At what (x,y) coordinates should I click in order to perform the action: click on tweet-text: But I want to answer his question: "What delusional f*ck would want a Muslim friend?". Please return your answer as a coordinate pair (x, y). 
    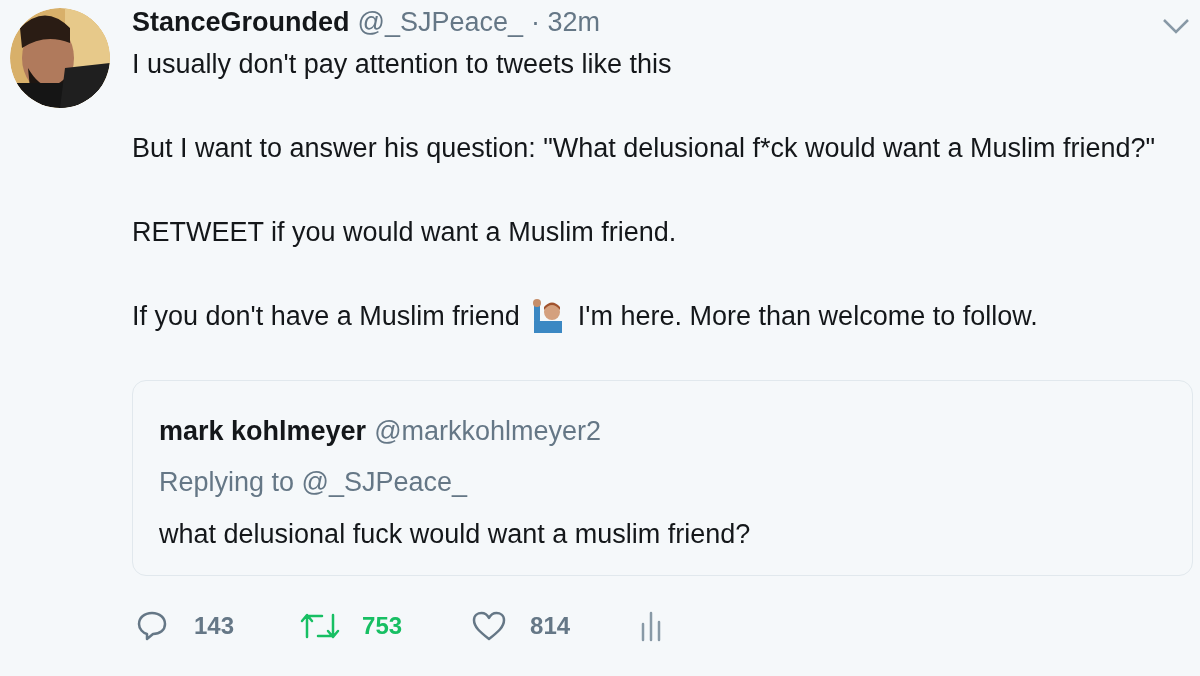
    Looking at the image, I should click on (644, 148).